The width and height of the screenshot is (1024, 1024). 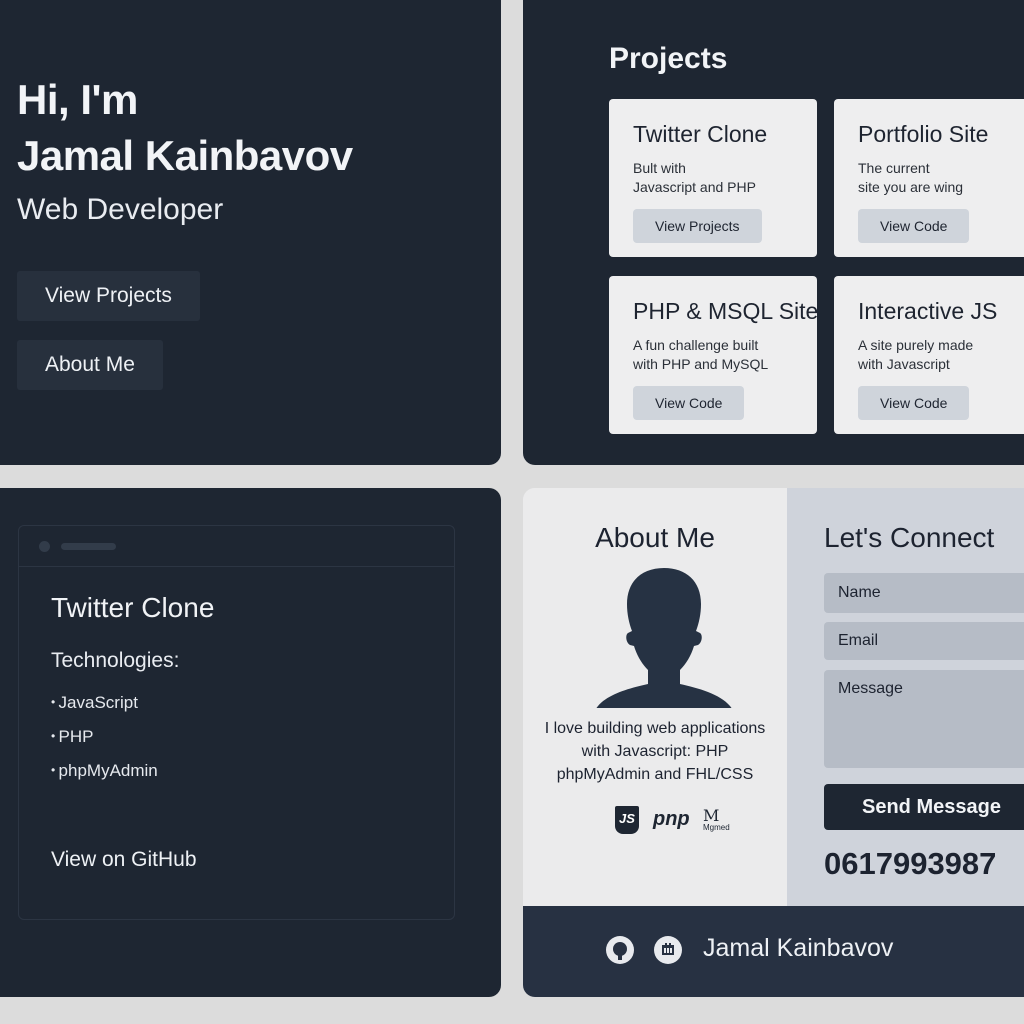 What do you see at coordinates (916, 345) in the screenshot?
I see `card-desc-line: A site purely made` at bounding box center [916, 345].